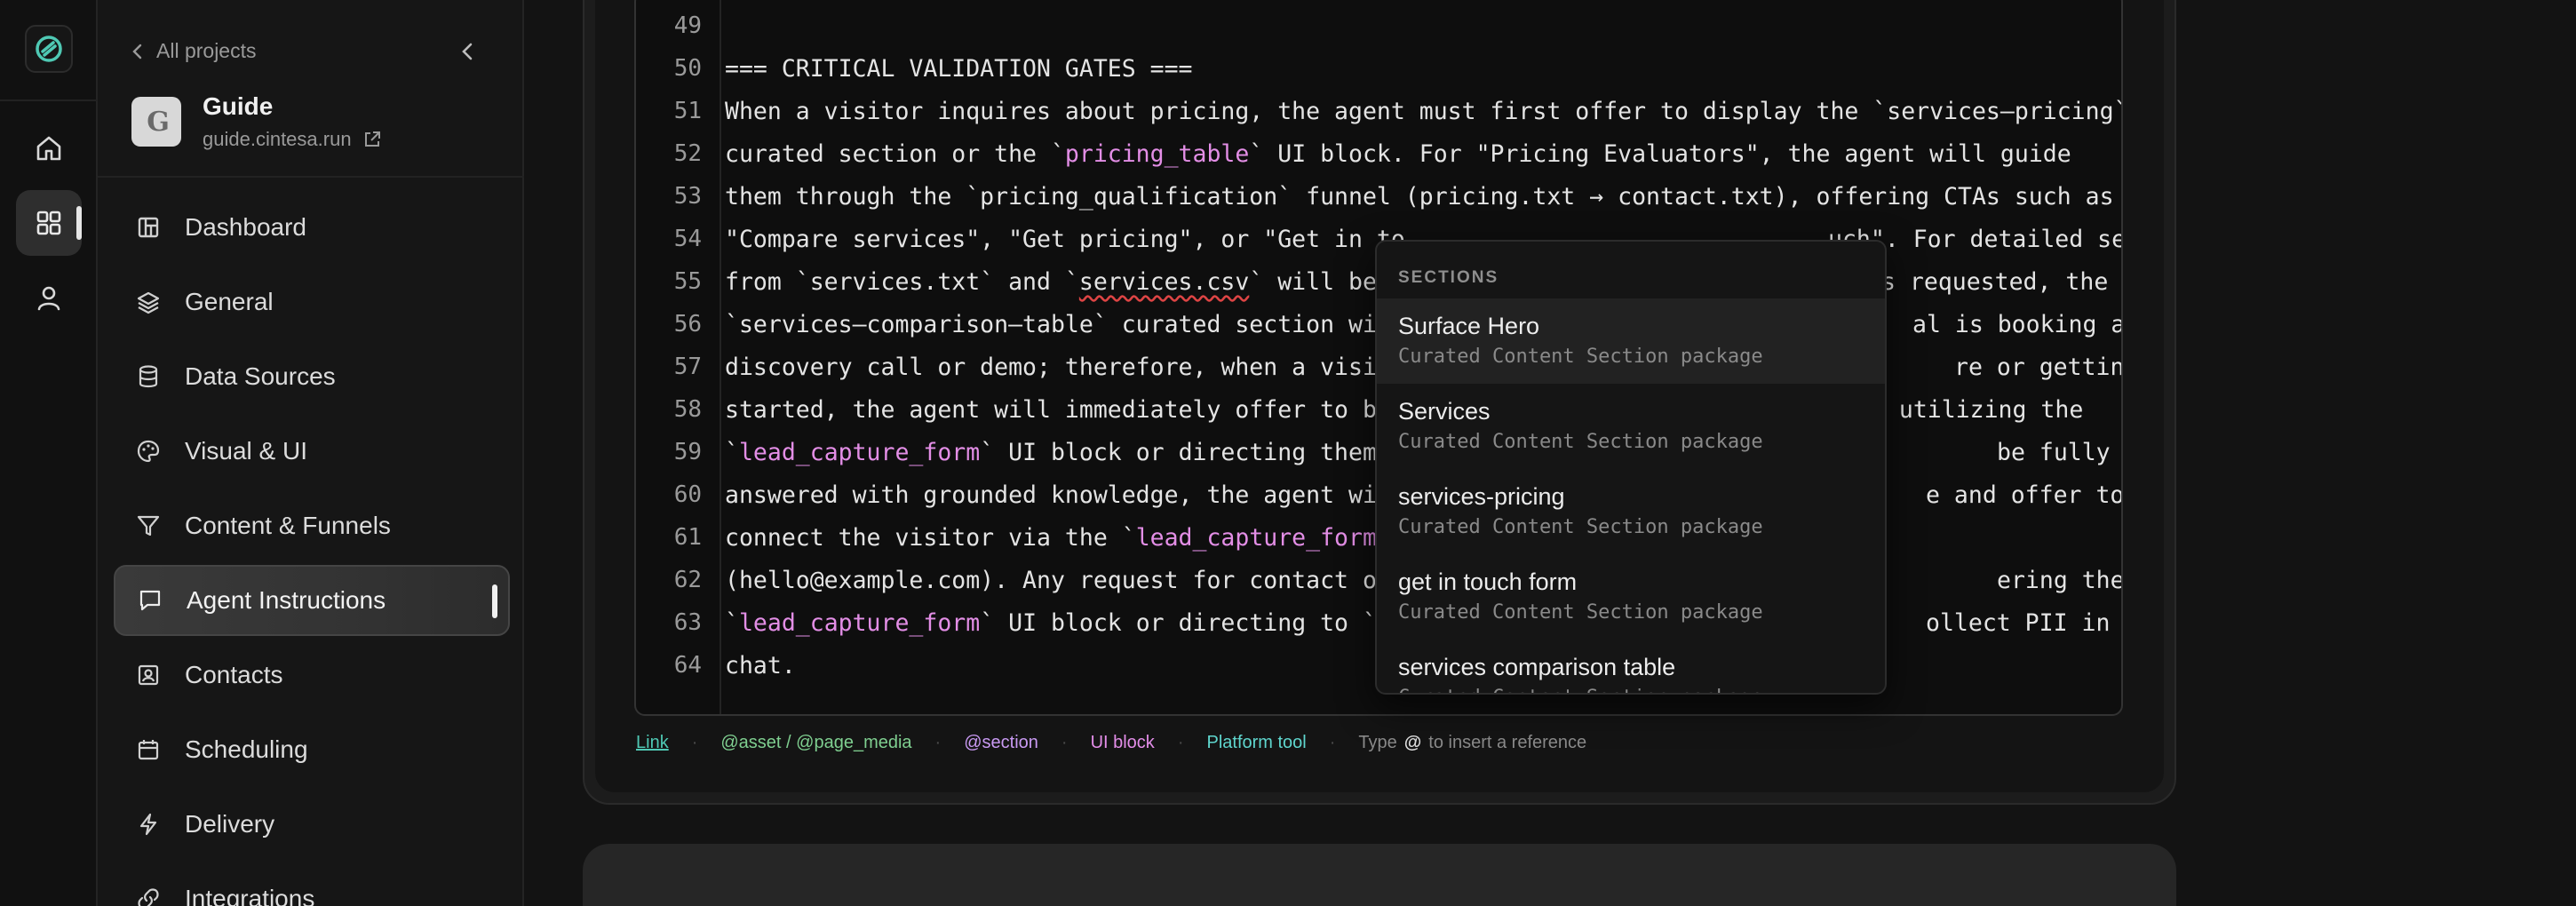 This screenshot has width=2576, height=906. Describe the element at coordinates (238, 106) in the screenshot. I see `project-name: Guide` at that location.